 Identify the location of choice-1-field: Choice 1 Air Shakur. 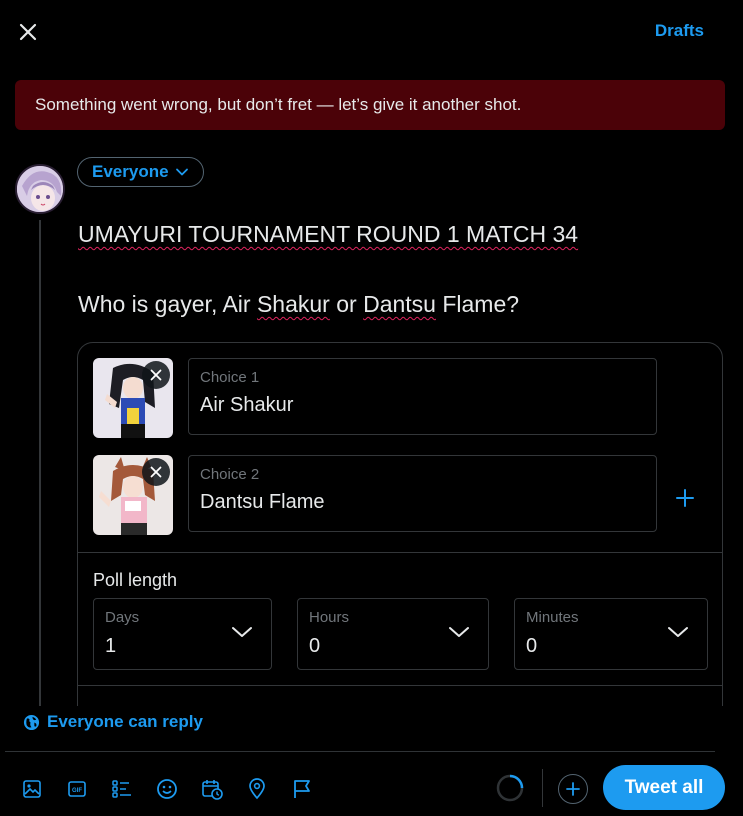
(422, 396).